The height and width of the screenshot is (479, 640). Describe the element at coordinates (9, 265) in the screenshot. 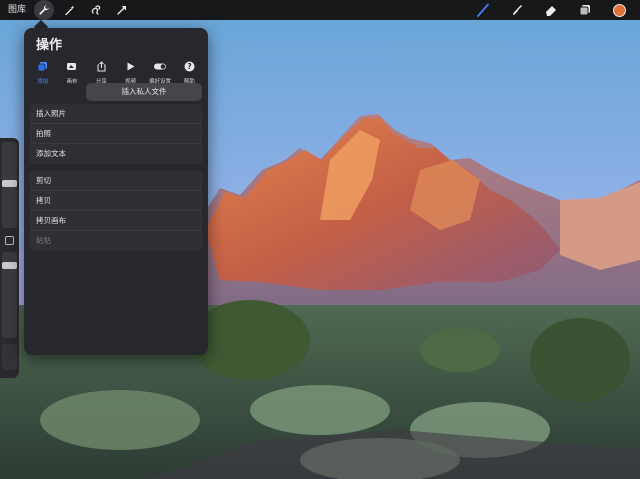

I see `opacity-thumb` at that location.